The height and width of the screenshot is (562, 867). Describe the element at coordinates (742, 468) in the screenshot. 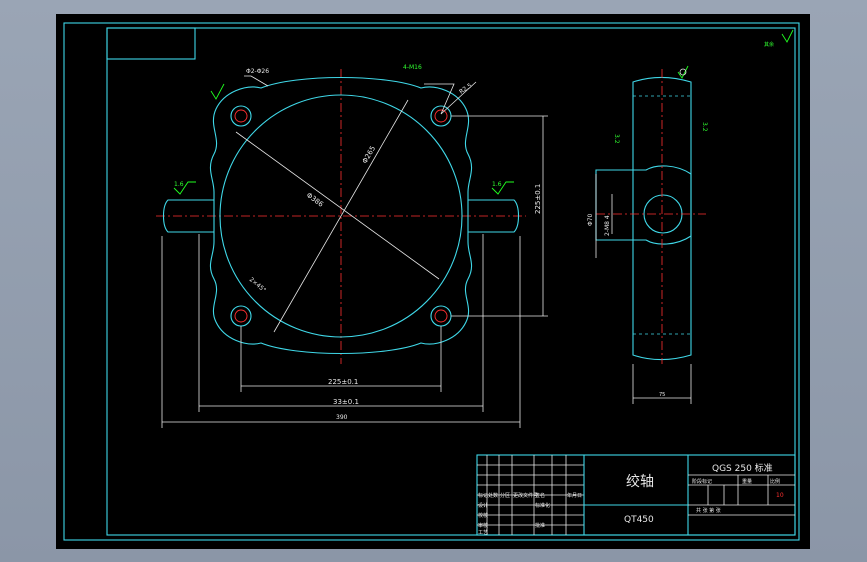

I see `standard-title: QGS 250 标准` at that location.